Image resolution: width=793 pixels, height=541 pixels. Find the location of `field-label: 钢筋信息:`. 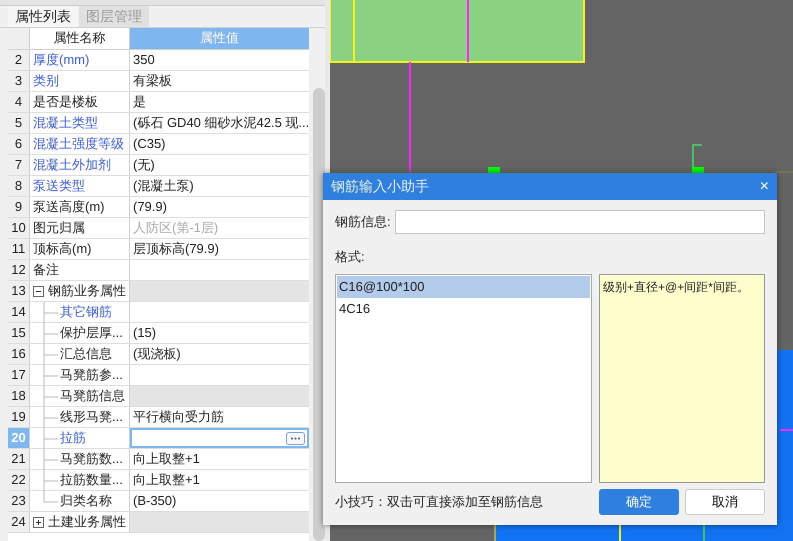

field-label: 钢筋信息: is located at coordinates (363, 222).